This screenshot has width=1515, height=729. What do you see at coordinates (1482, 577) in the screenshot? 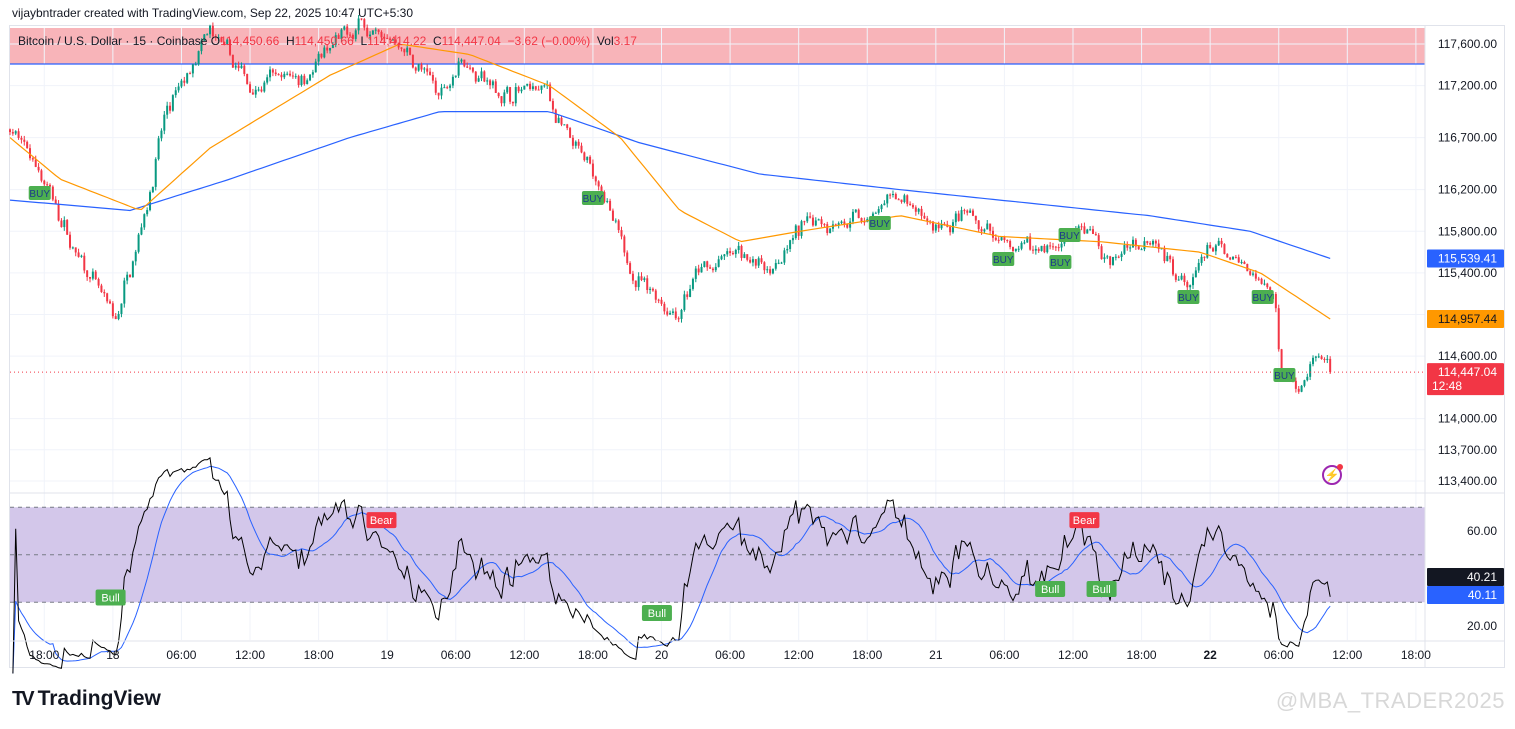
I see `rsi-value-tag: 40.21` at bounding box center [1482, 577].